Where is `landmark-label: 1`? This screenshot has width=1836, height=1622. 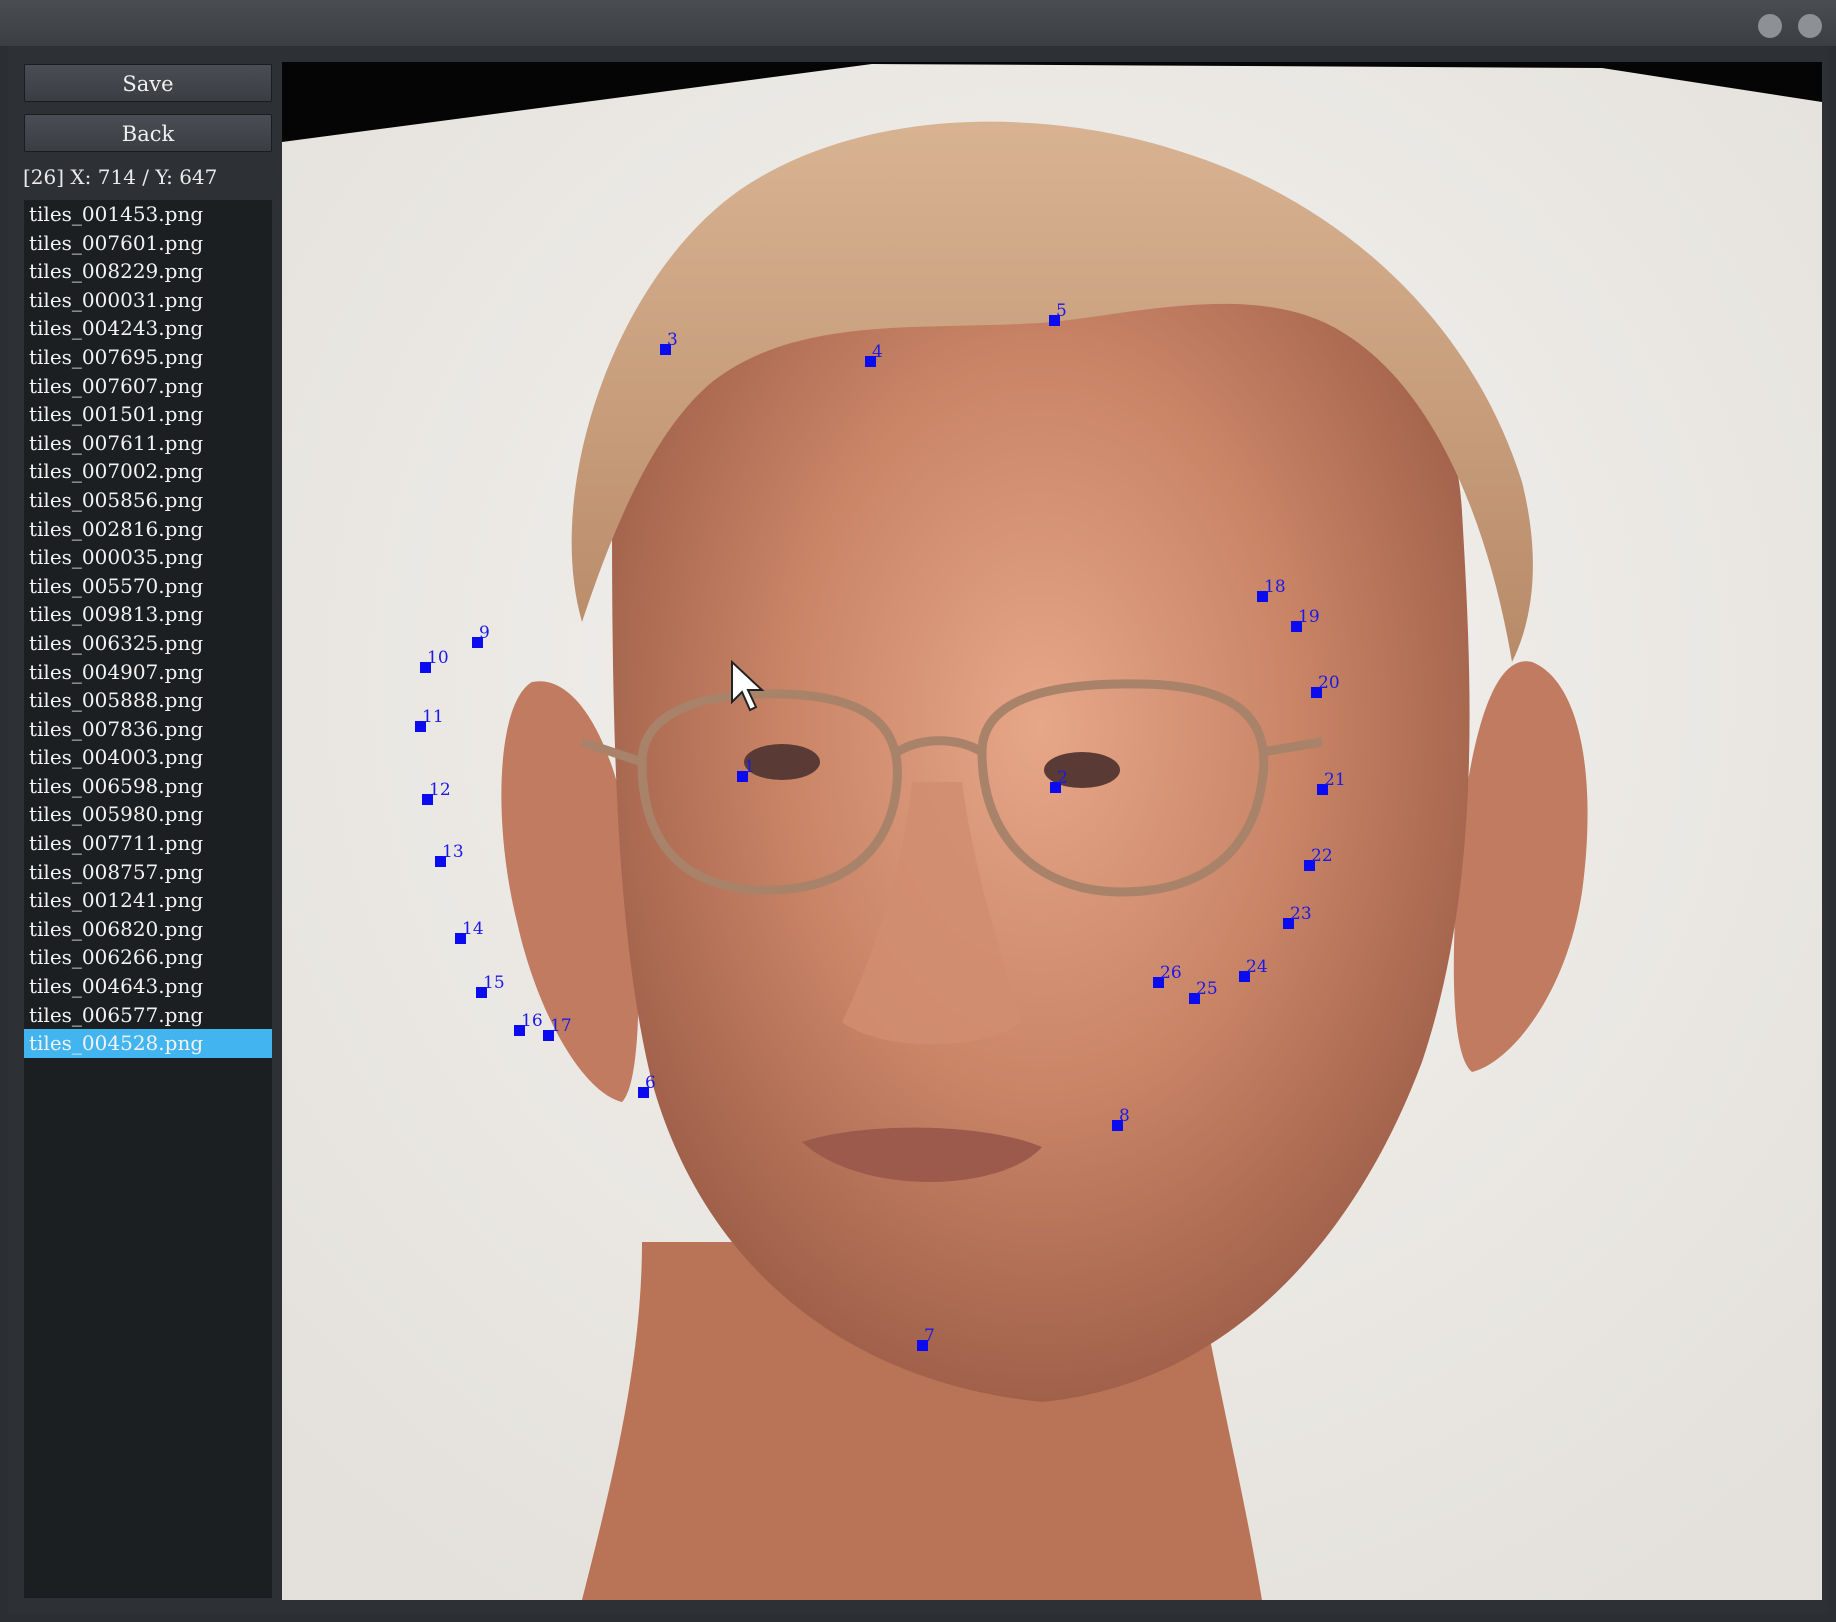
landmark-label: 1 is located at coordinates (749, 767).